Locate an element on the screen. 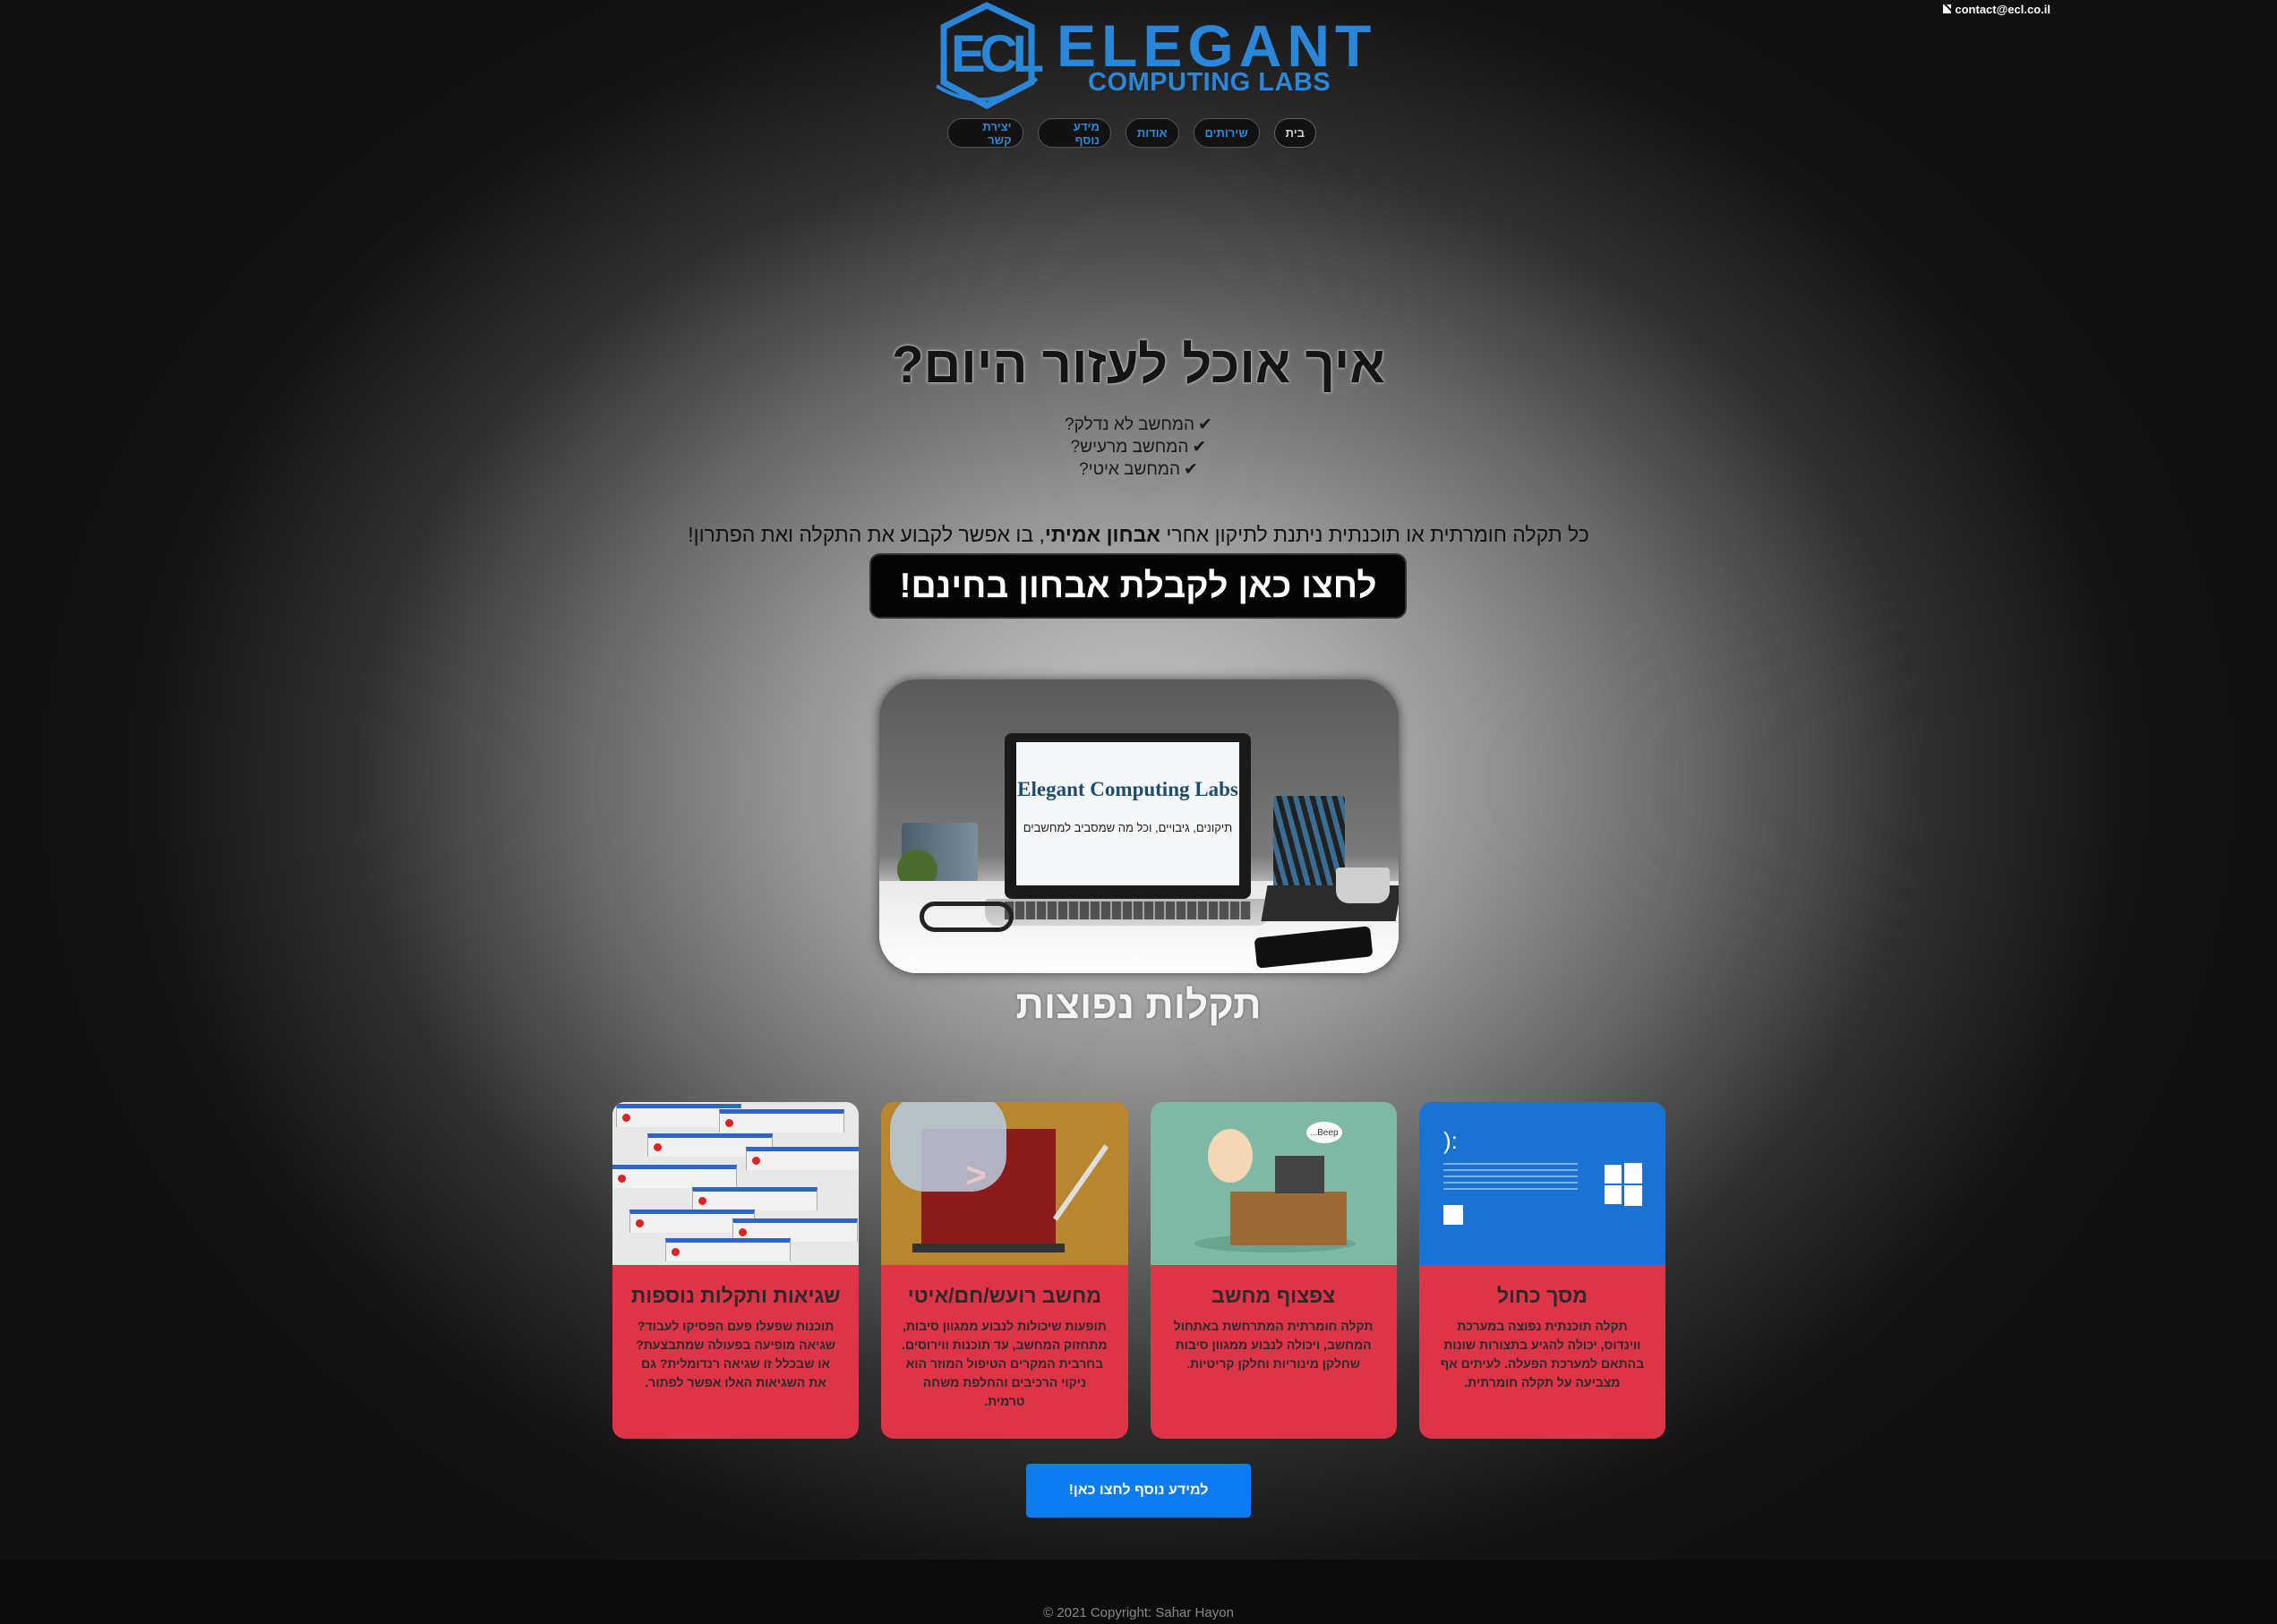  brand-subtitle: COMPUTING LABS is located at coordinates (1209, 82).